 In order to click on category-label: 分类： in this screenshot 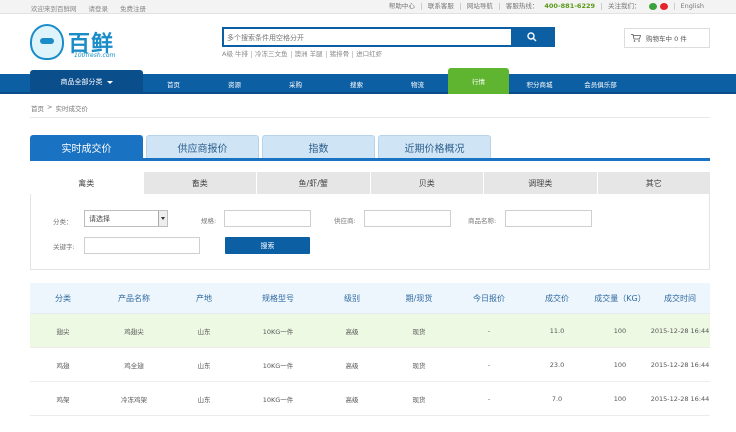, I will do `click(63, 222)`.